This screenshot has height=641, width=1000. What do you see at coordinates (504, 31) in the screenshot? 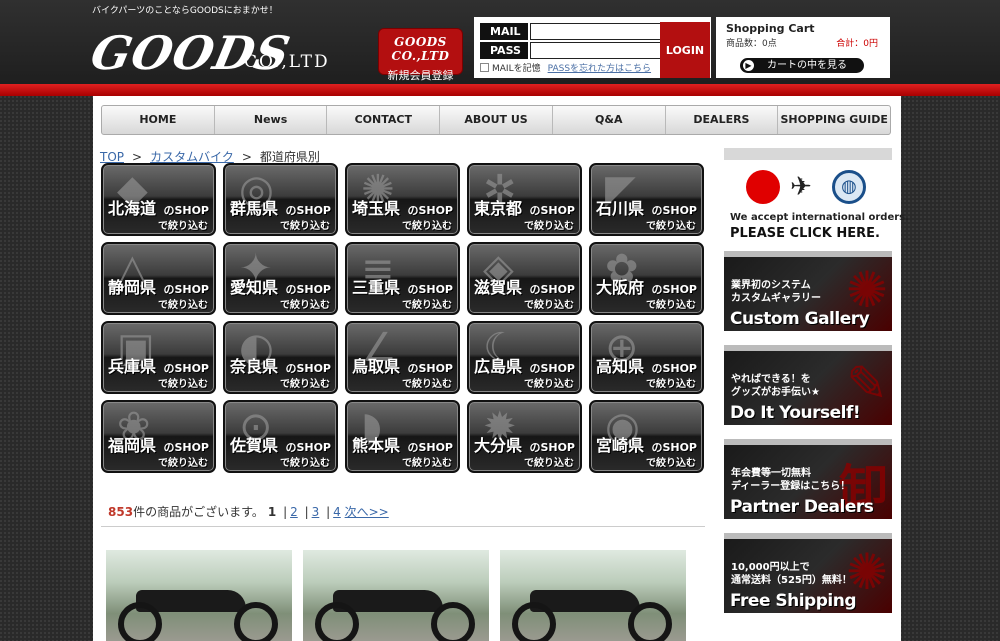
I see `mail-label: MAIL` at bounding box center [504, 31].